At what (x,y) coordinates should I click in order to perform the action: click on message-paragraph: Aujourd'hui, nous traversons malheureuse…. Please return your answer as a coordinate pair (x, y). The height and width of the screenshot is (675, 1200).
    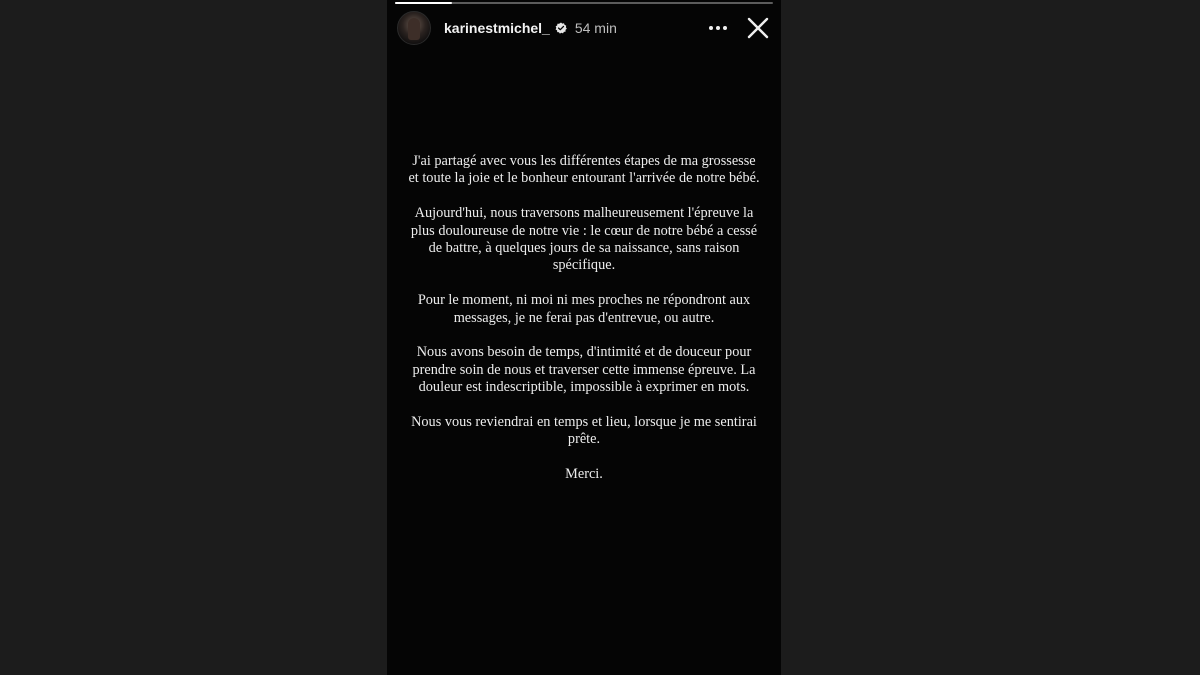
    Looking at the image, I should click on (584, 239).